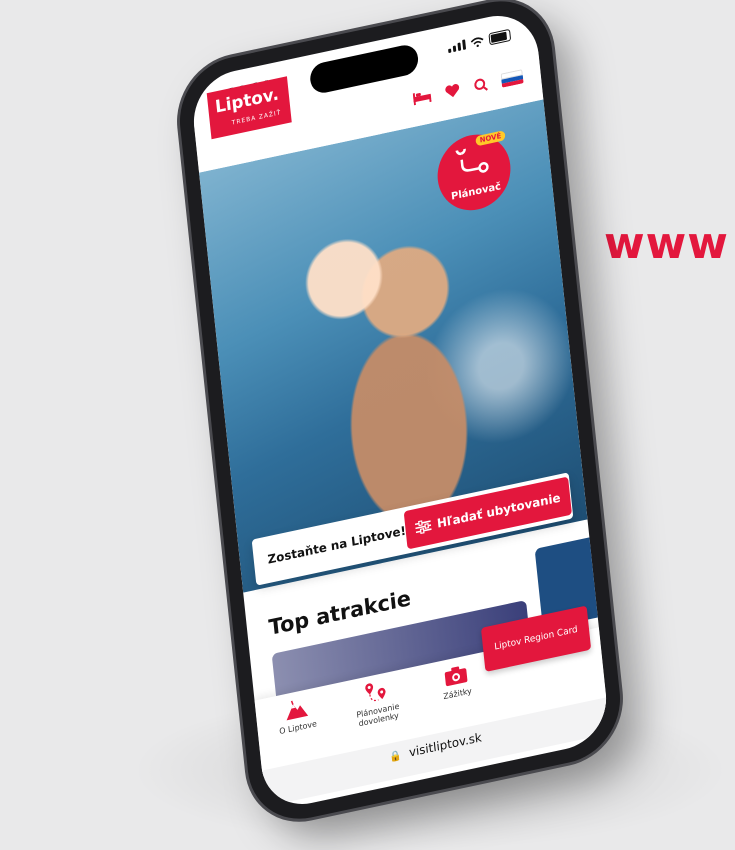  Describe the element at coordinates (500, 37) in the screenshot. I see `battery-icon` at that location.